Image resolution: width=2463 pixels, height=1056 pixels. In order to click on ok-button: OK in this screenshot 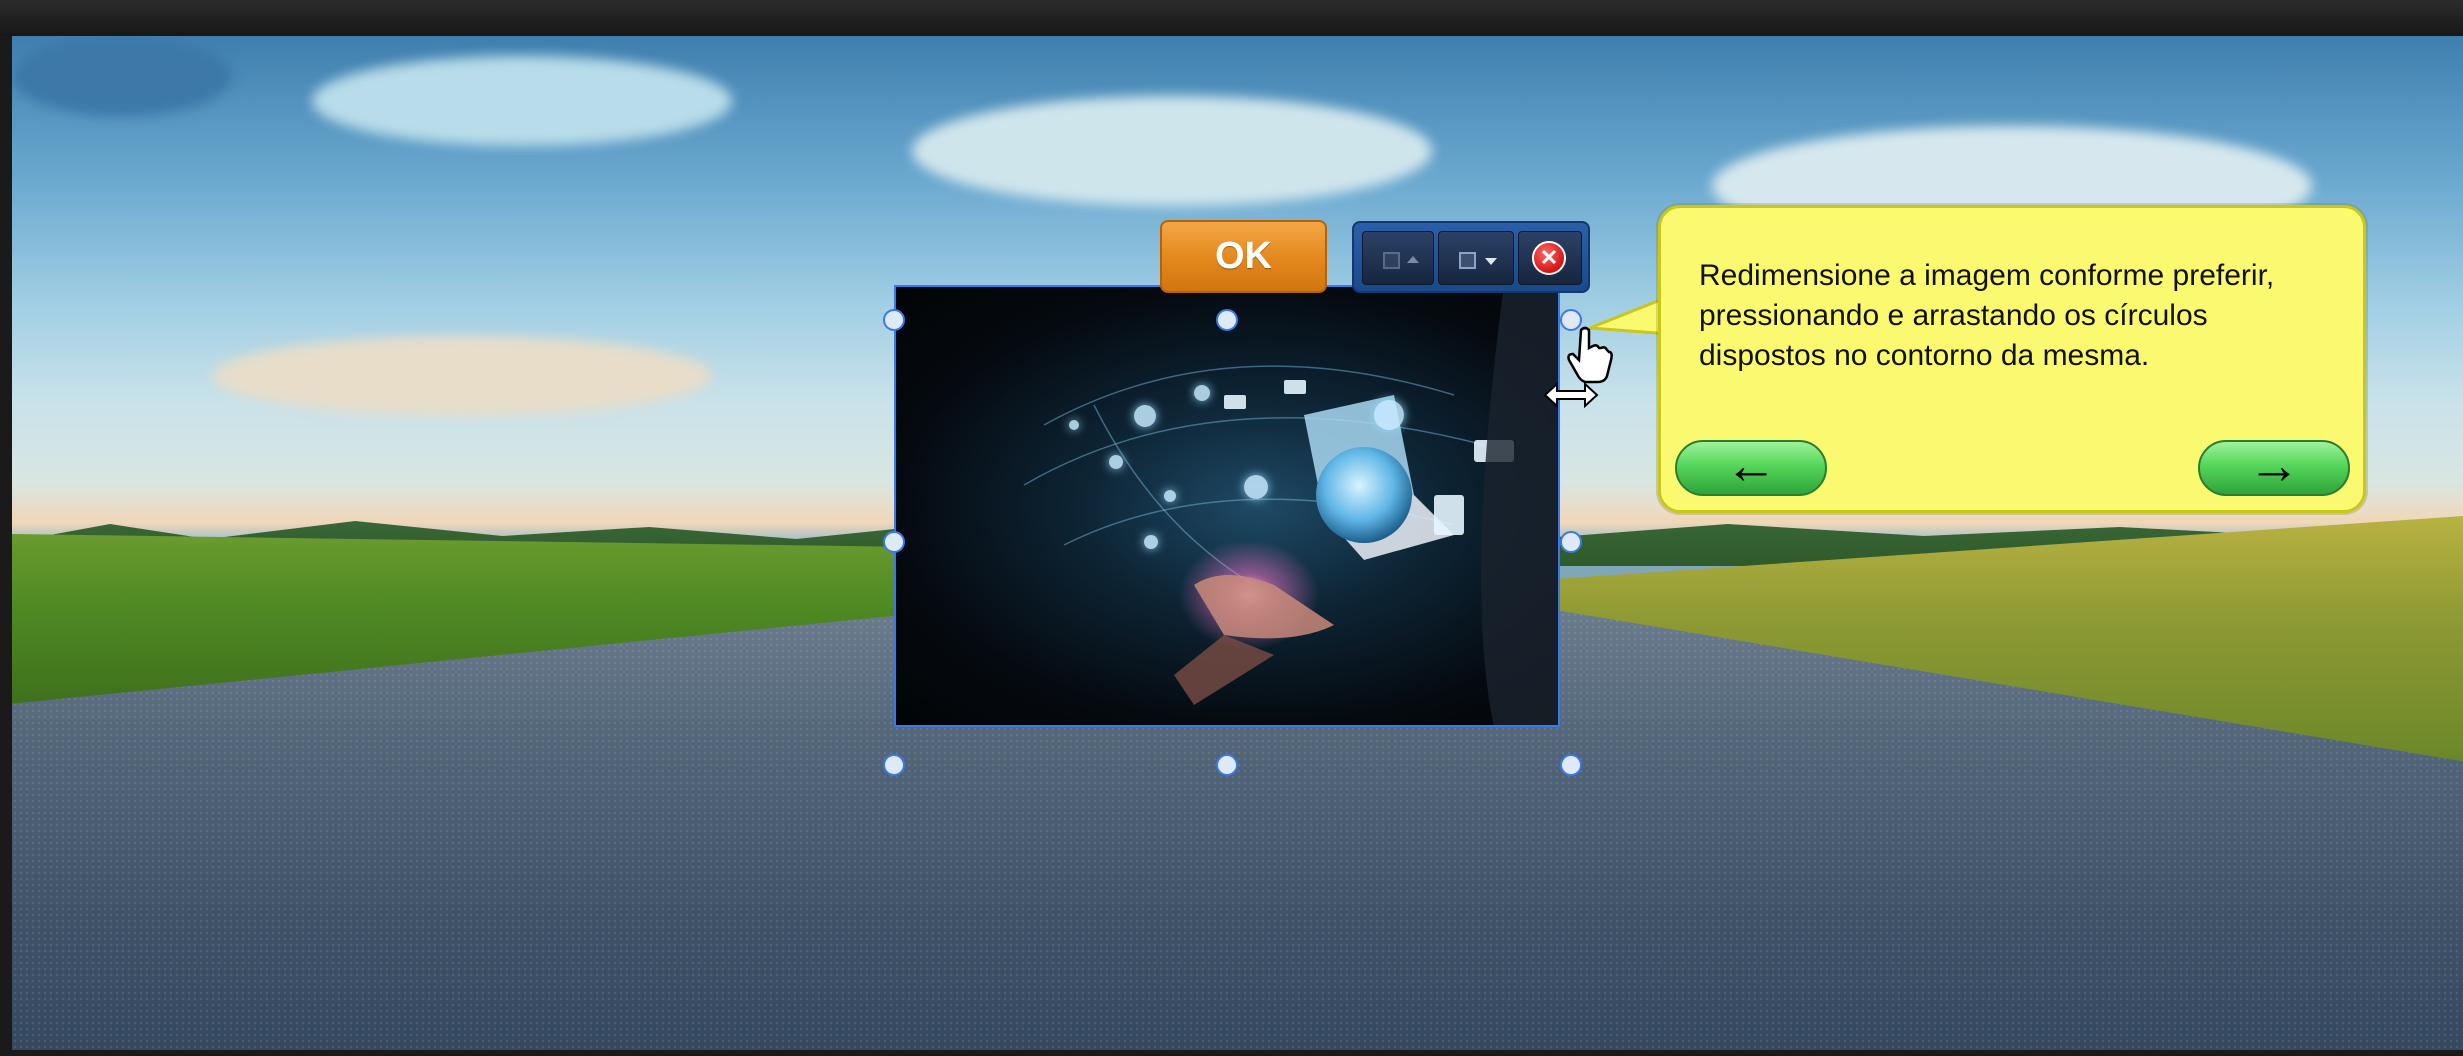, I will do `click(1243, 256)`.